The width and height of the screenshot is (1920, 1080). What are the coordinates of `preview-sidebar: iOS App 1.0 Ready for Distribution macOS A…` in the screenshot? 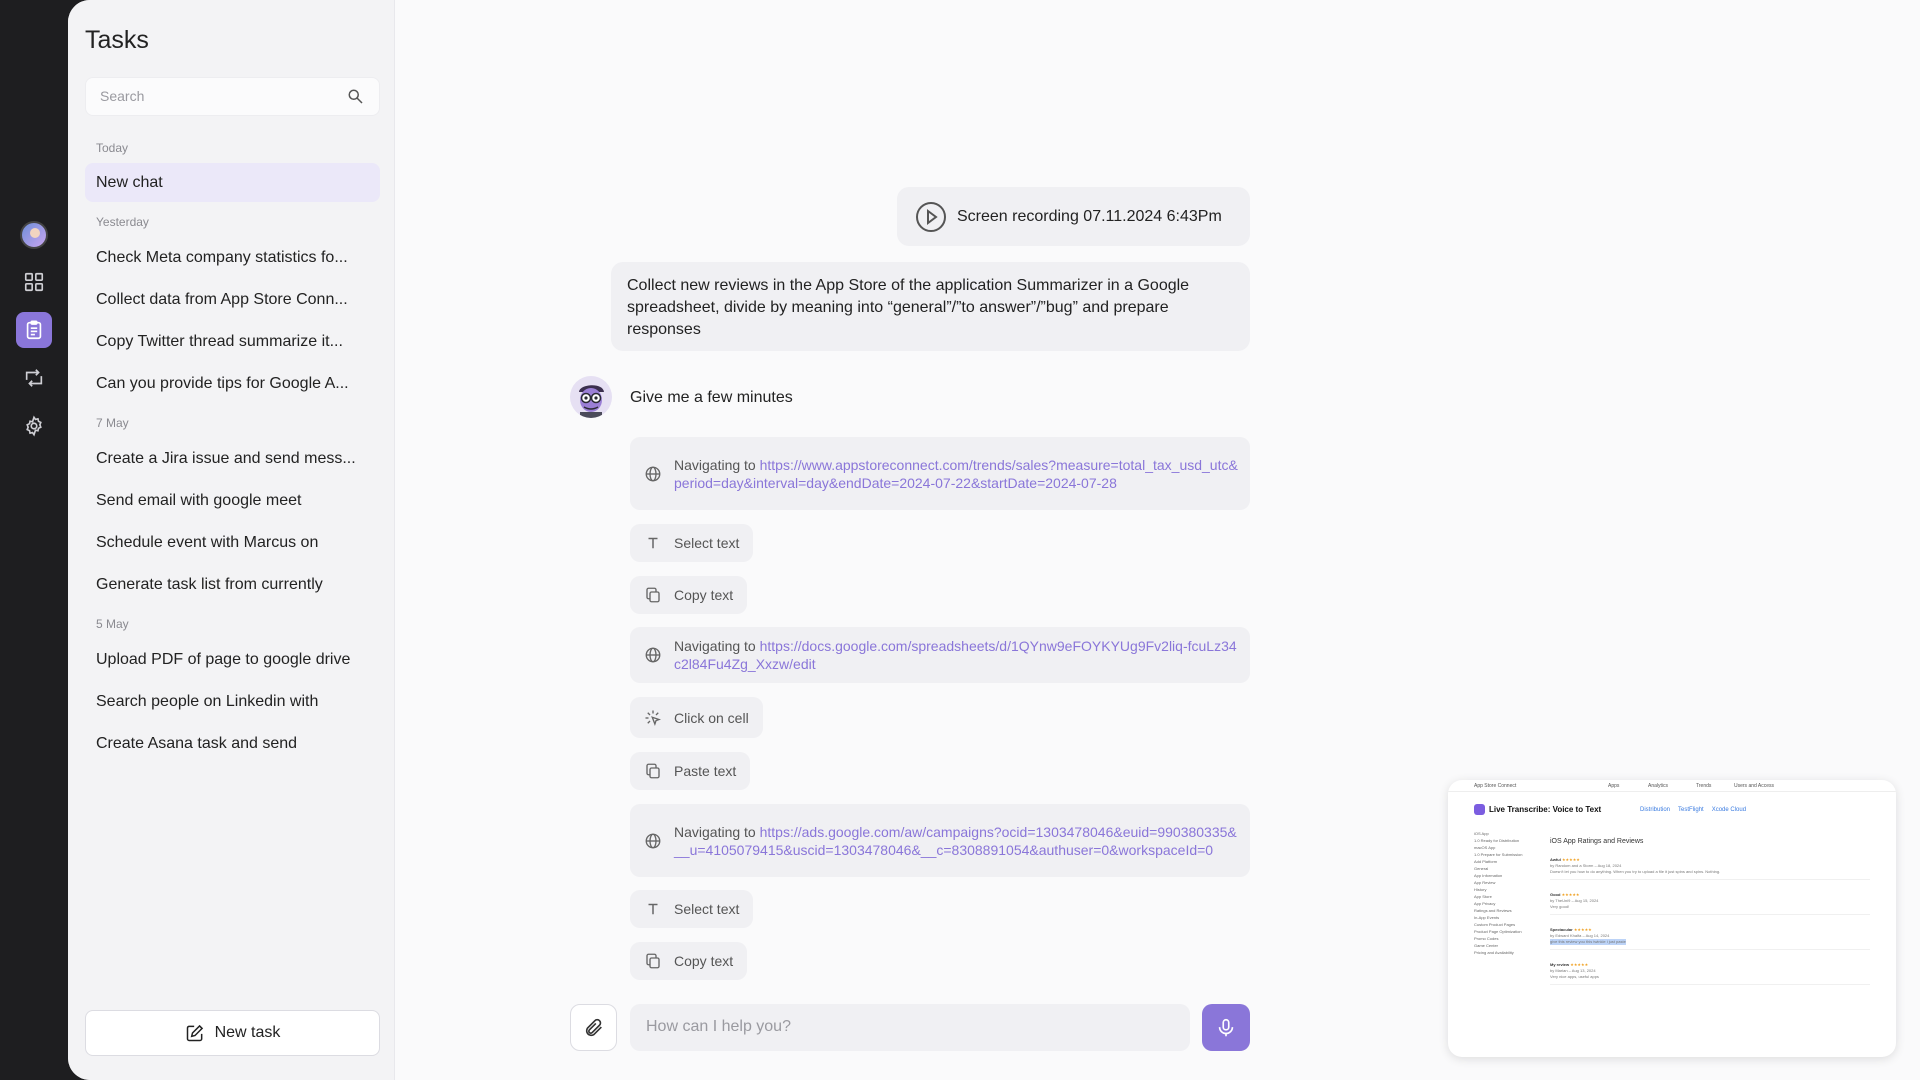 It's located at (1498, 893).